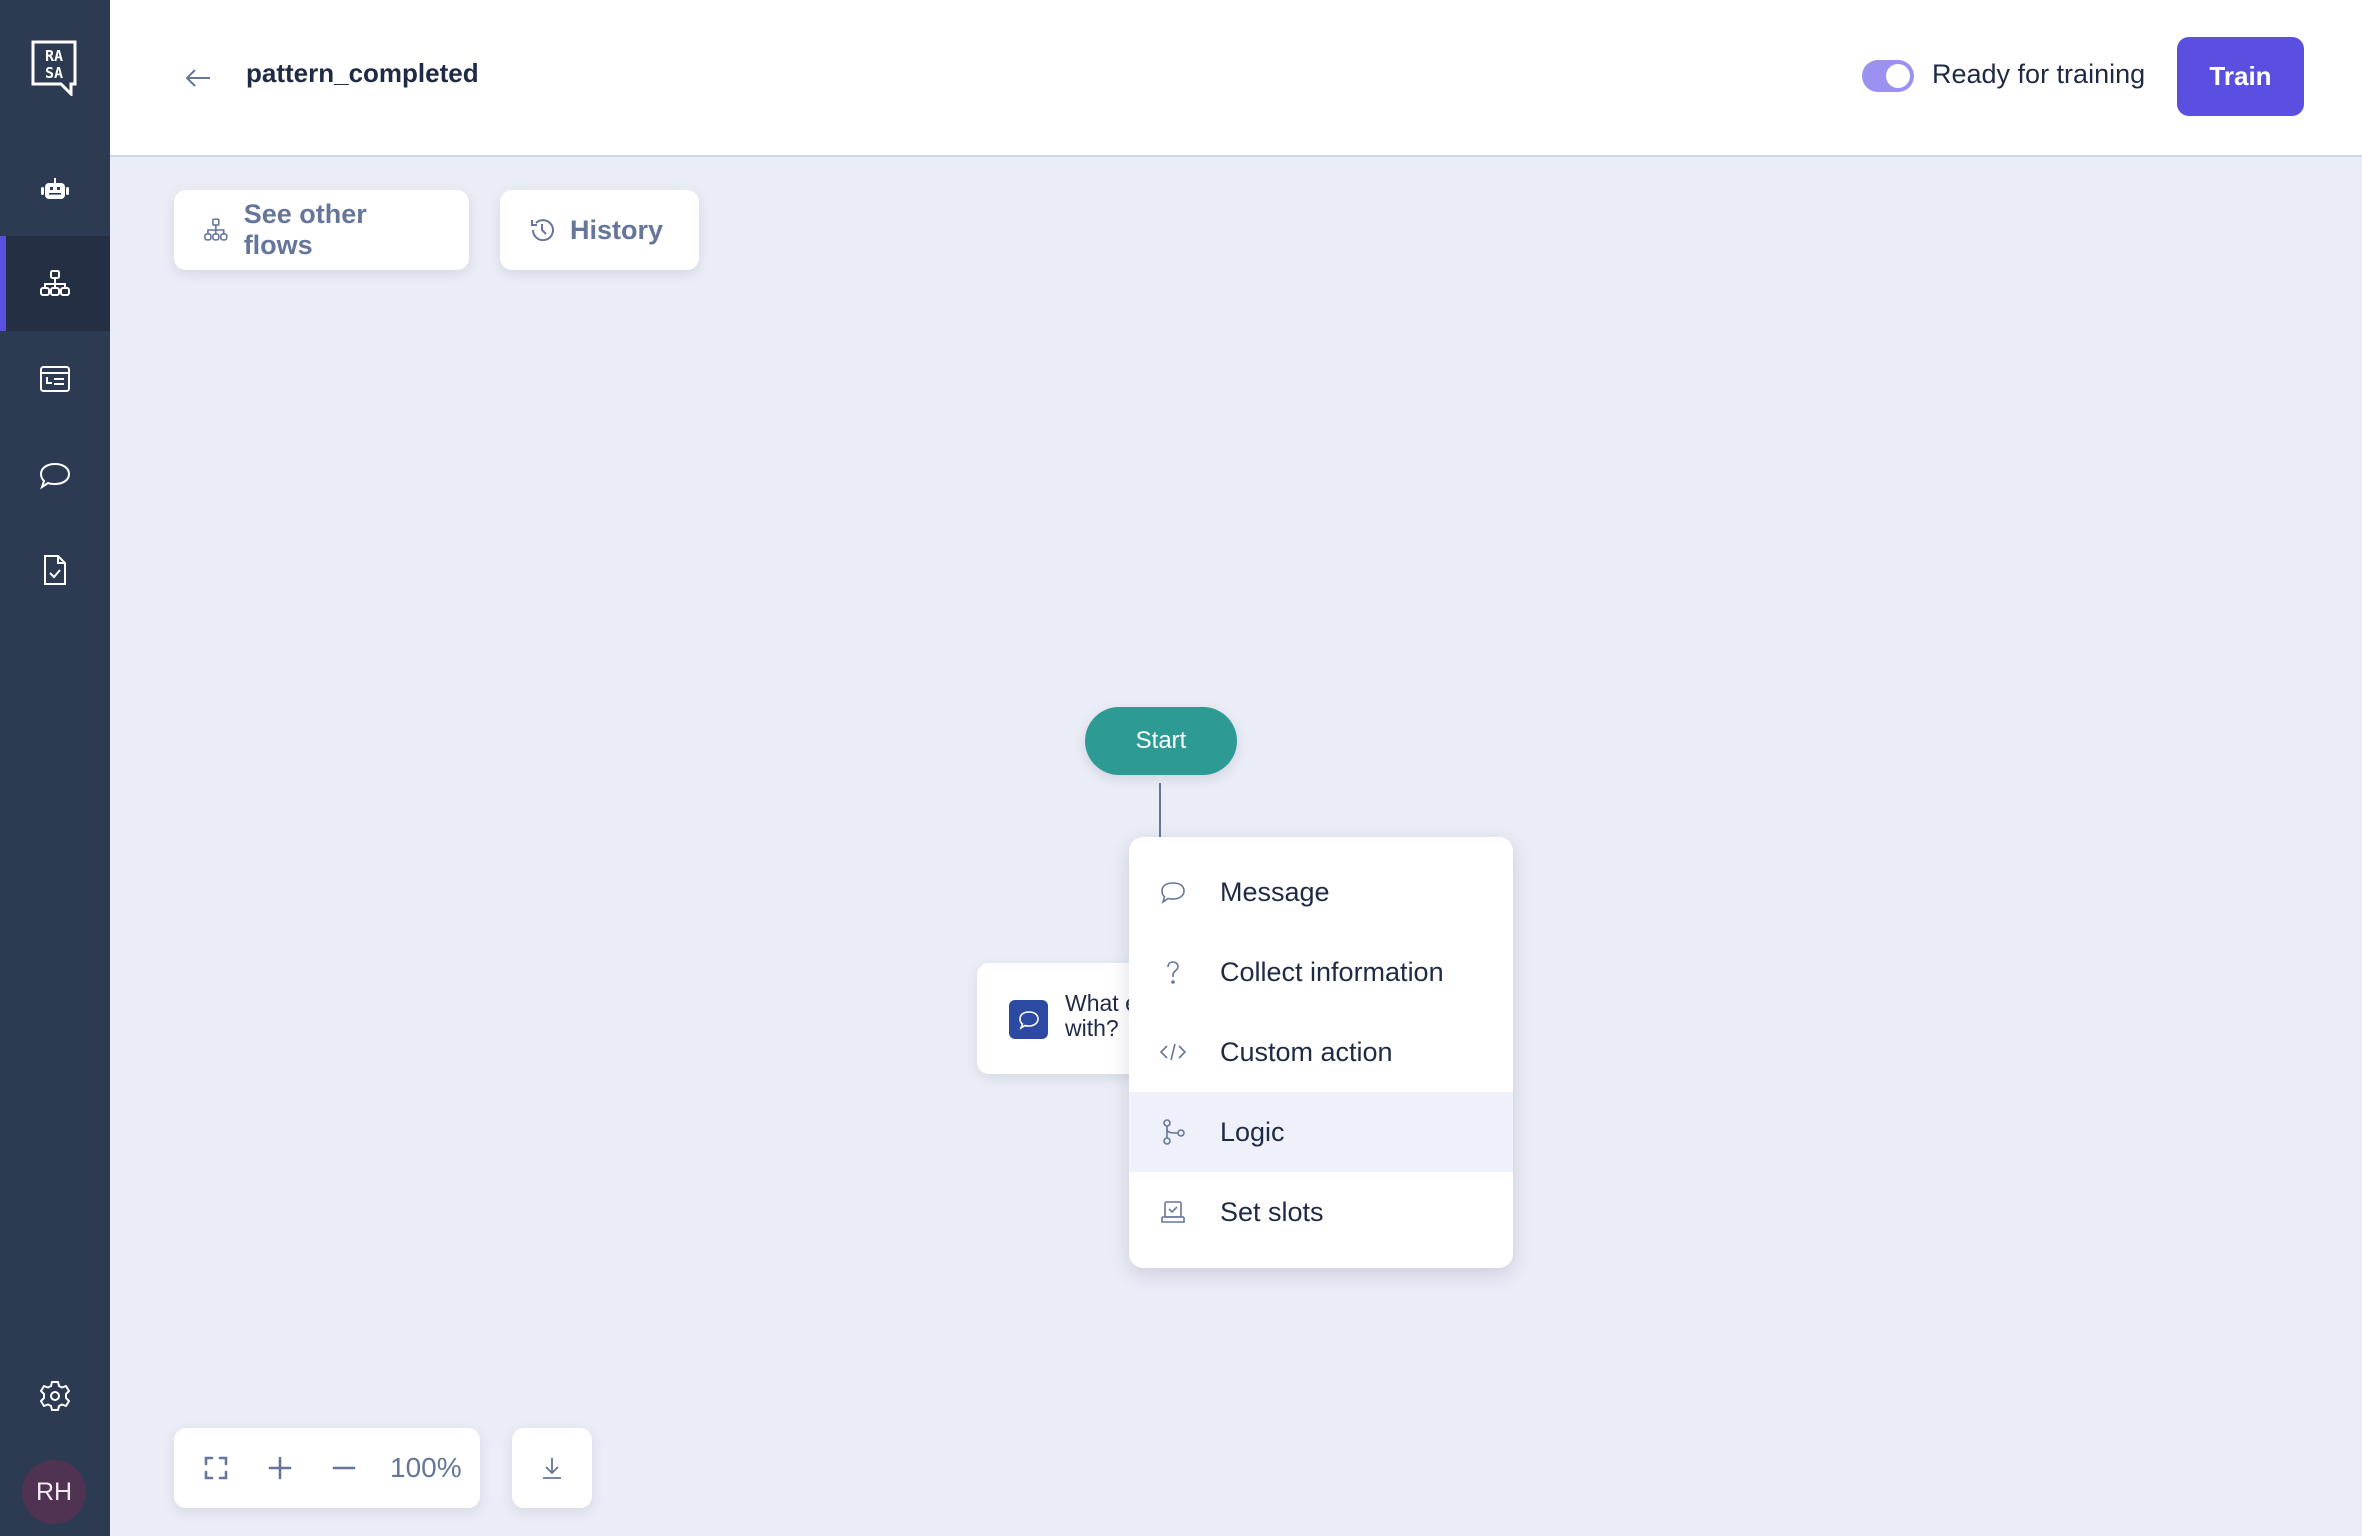 The height and width of the screenshot is (1536, 2362). I want to click on history-button: History, so click(599, 230).